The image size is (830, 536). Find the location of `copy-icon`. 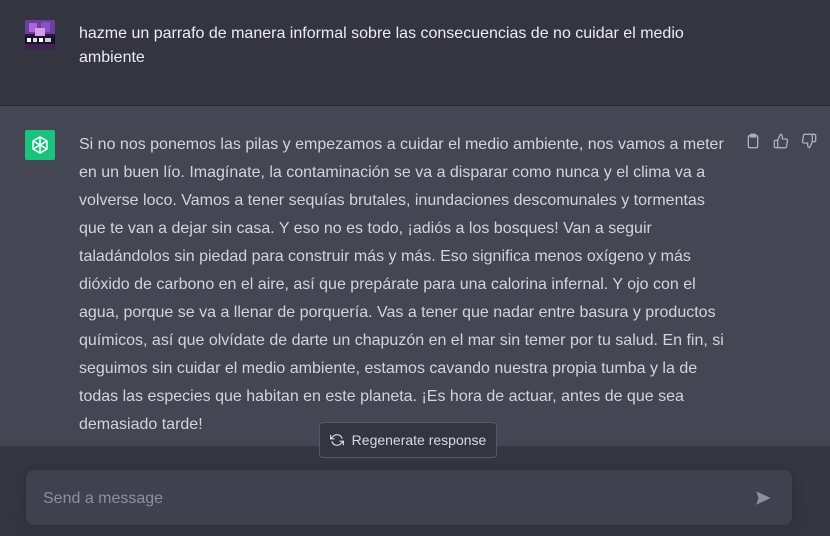

copy-icon is located at coordinates (753, 141).